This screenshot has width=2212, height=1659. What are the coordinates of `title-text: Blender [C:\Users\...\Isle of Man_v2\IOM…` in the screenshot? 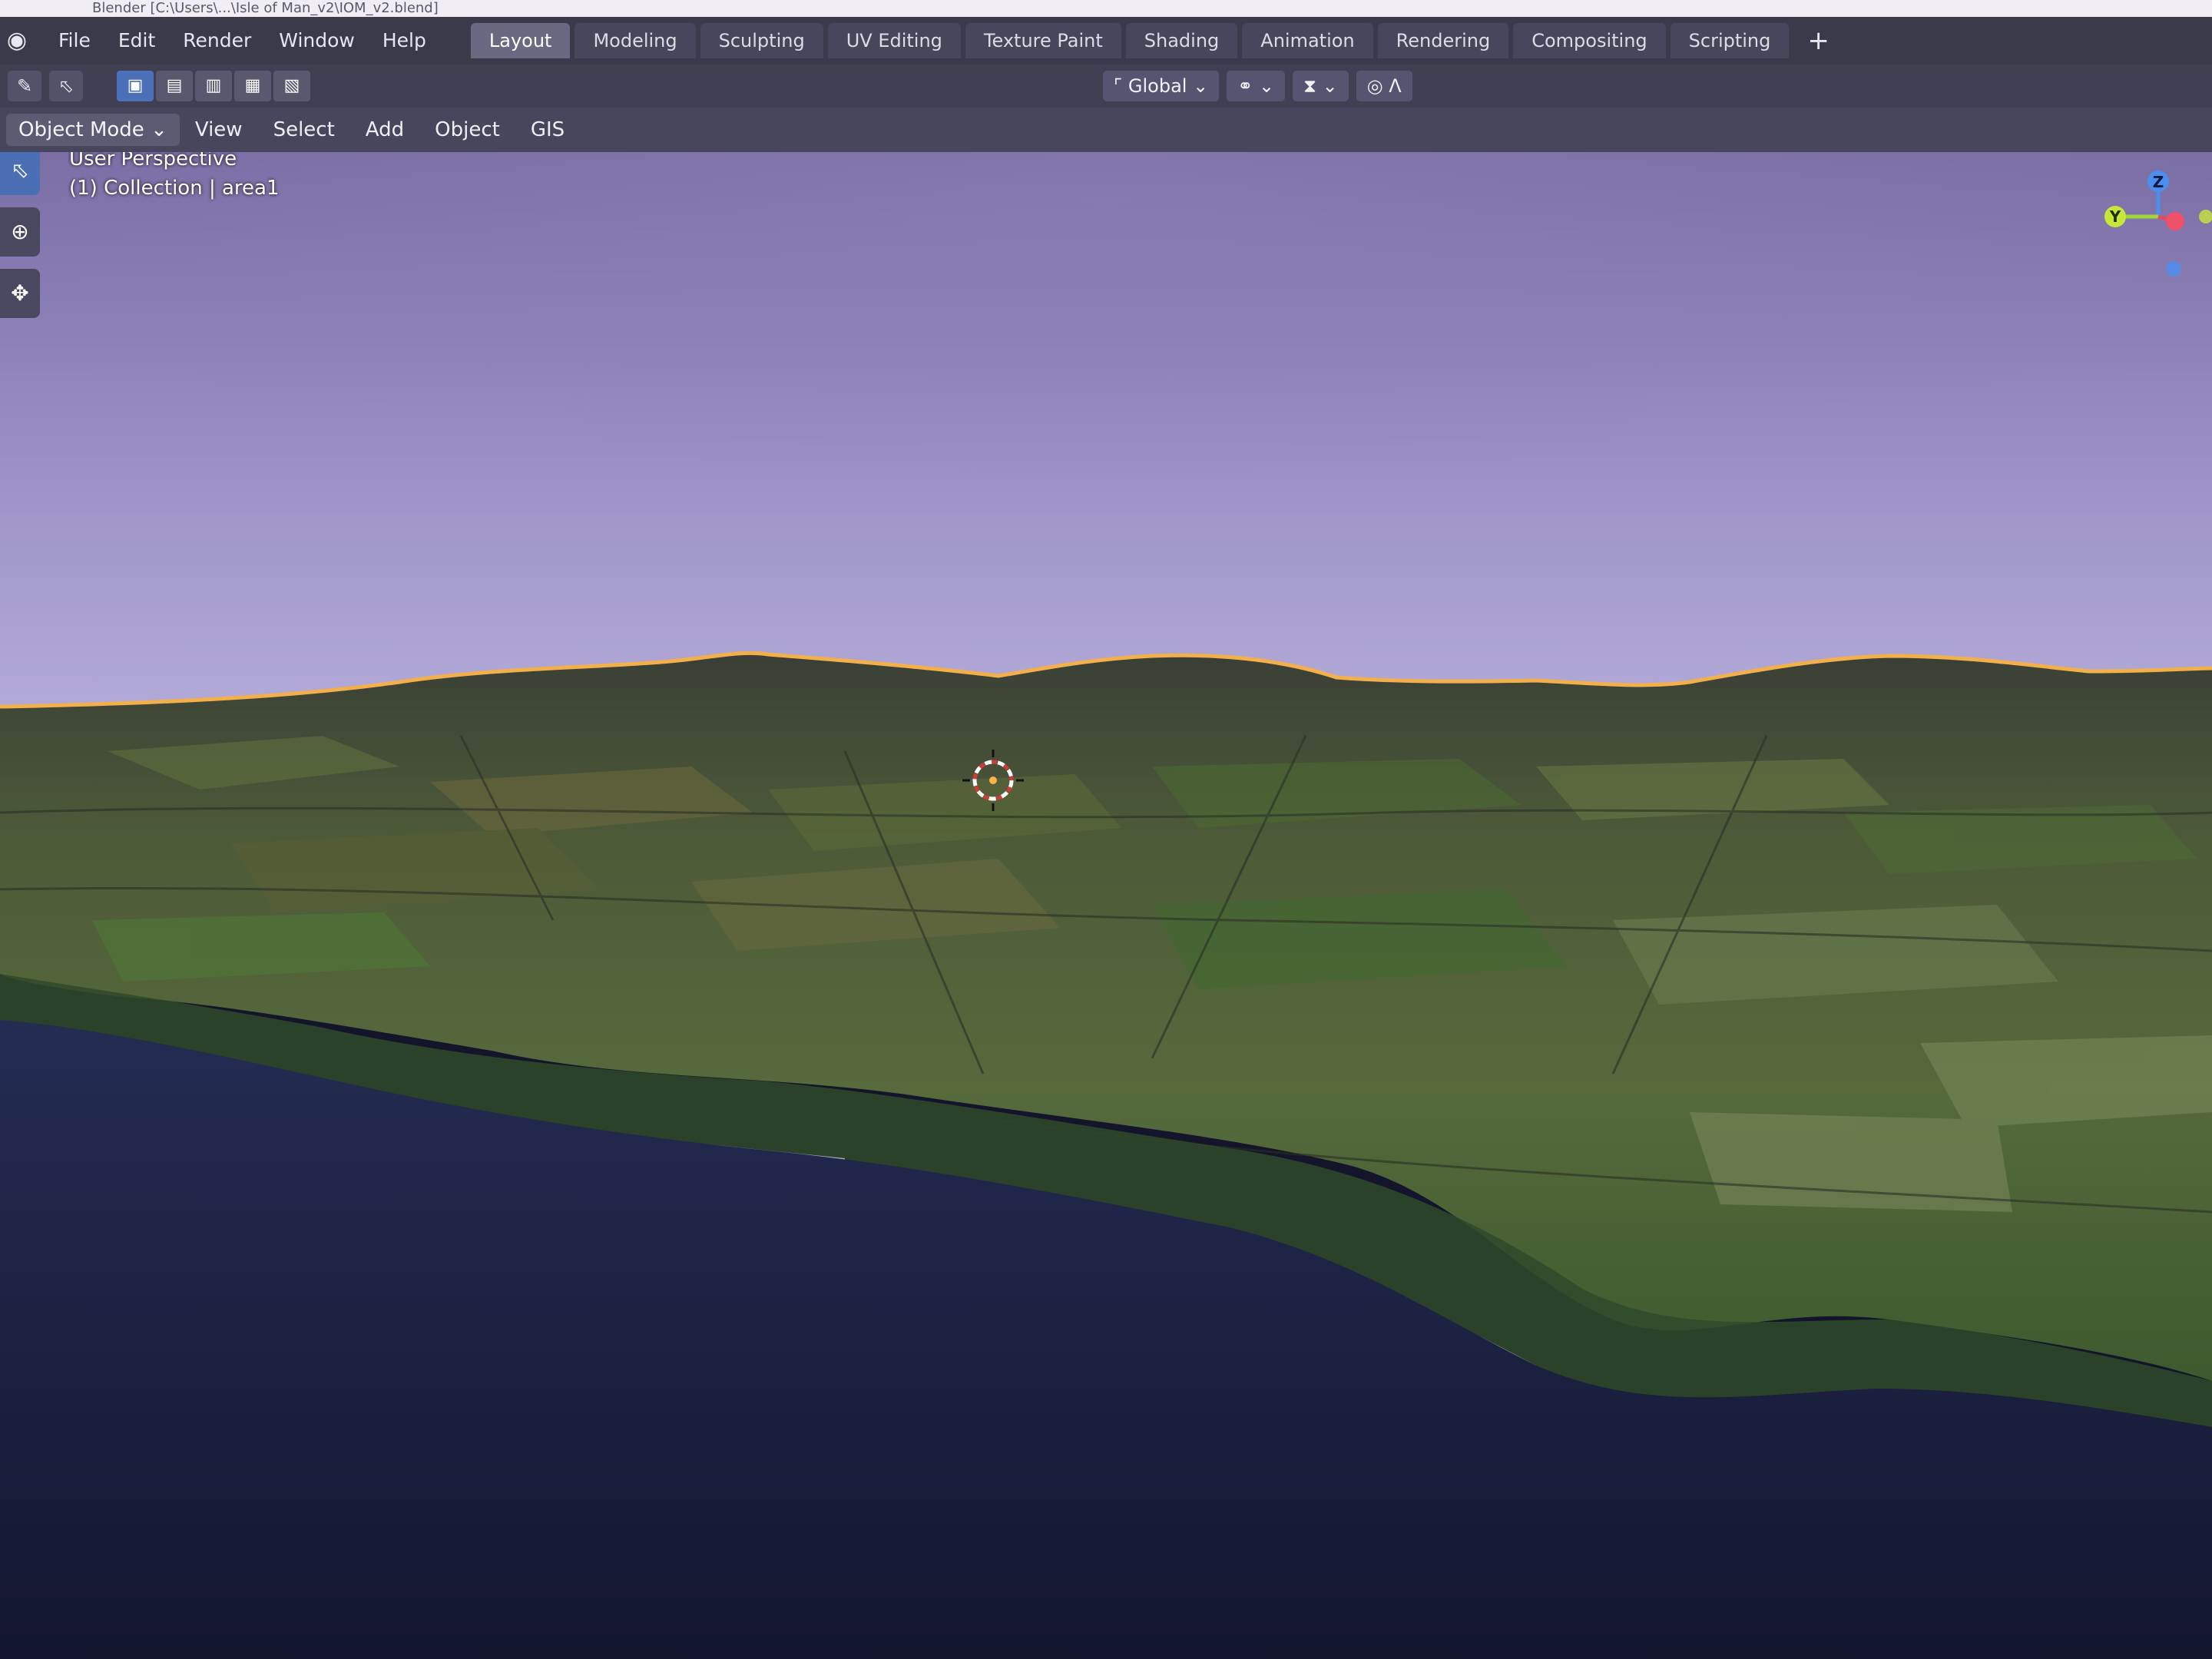 It's located at (266, 8).